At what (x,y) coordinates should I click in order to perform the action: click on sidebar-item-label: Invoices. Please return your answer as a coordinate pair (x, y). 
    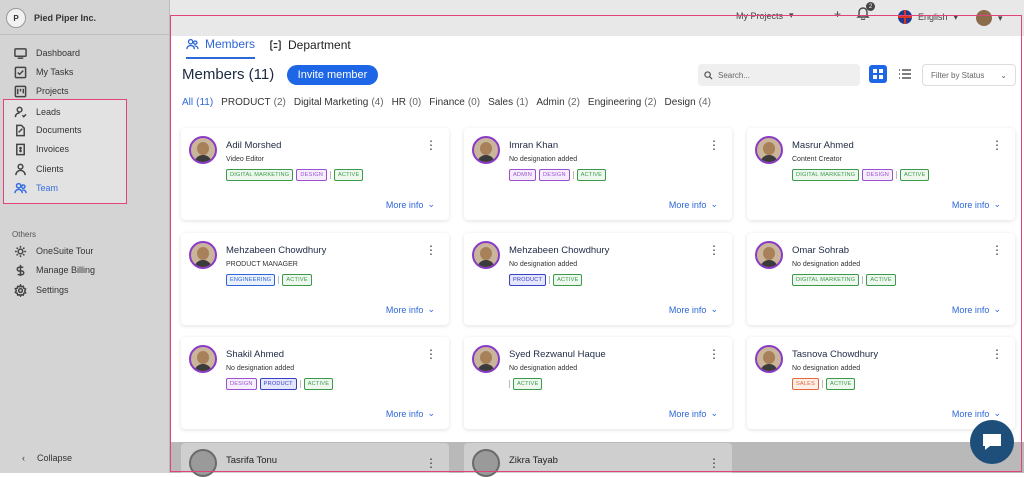
    Looking at the image, I should click on (53, 149).